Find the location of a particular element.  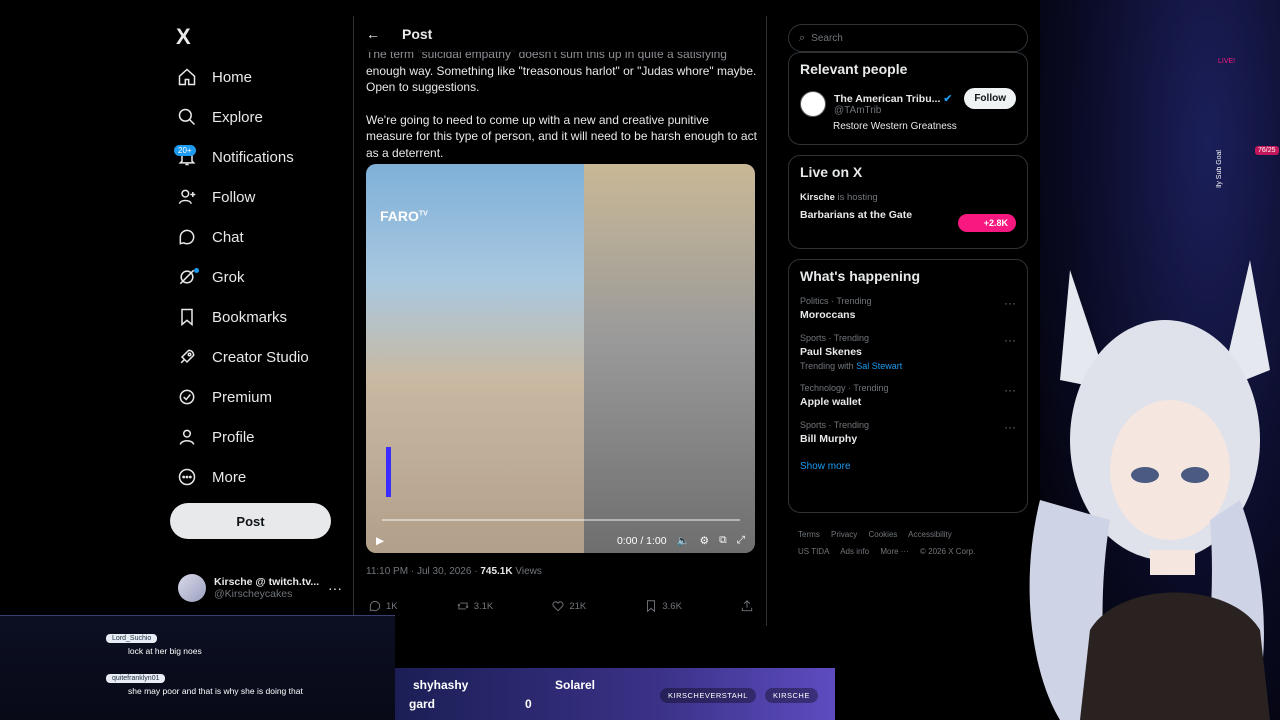

nav-item-creator-studio: Creator Studio is located at coordinates (242, 357).